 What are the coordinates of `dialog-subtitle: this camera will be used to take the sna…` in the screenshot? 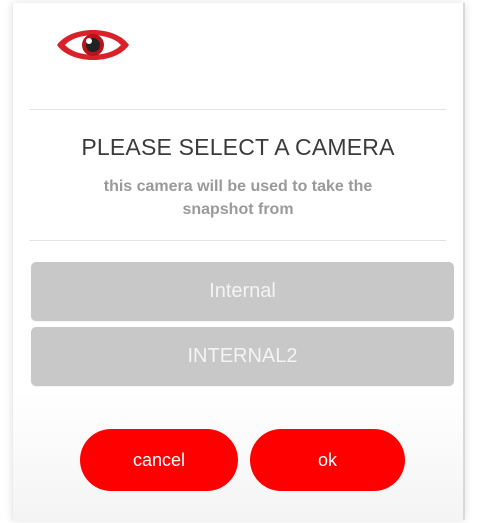 It's located at (238, 198).